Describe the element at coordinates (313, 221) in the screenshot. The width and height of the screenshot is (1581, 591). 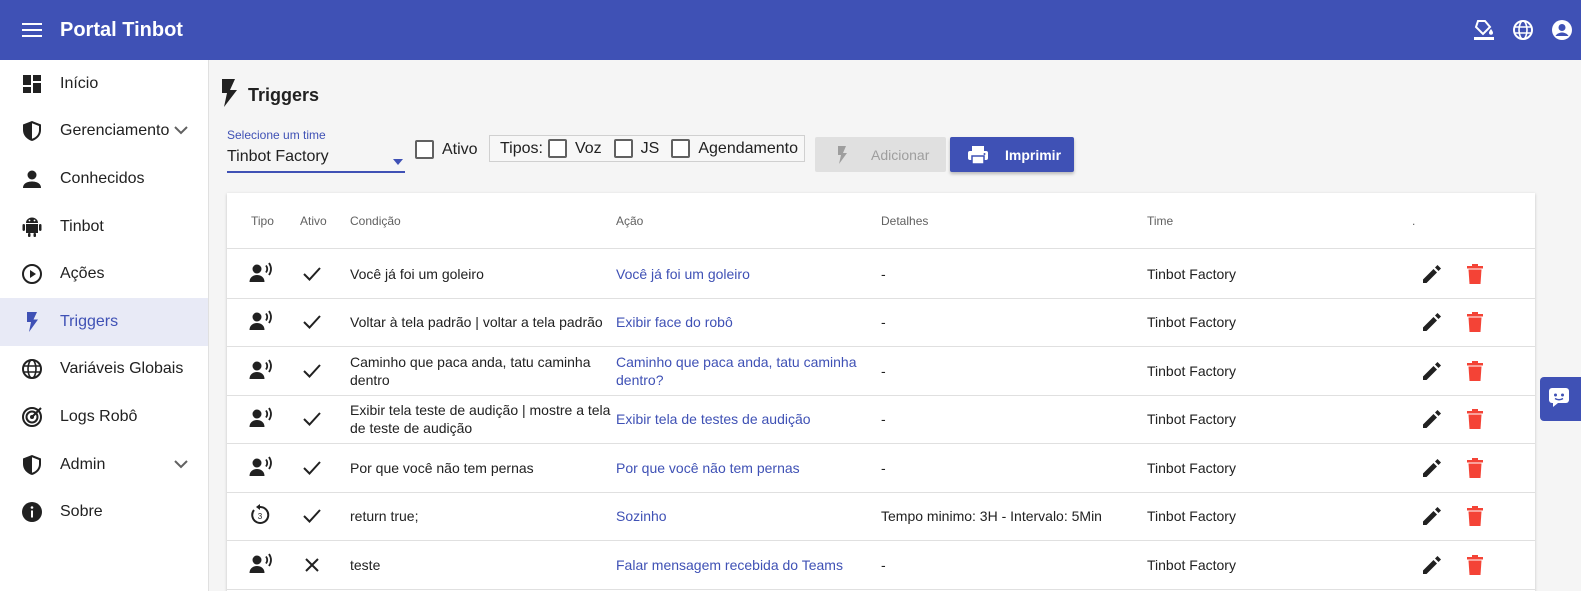
I see `header-ativo: Ativo` at that location.